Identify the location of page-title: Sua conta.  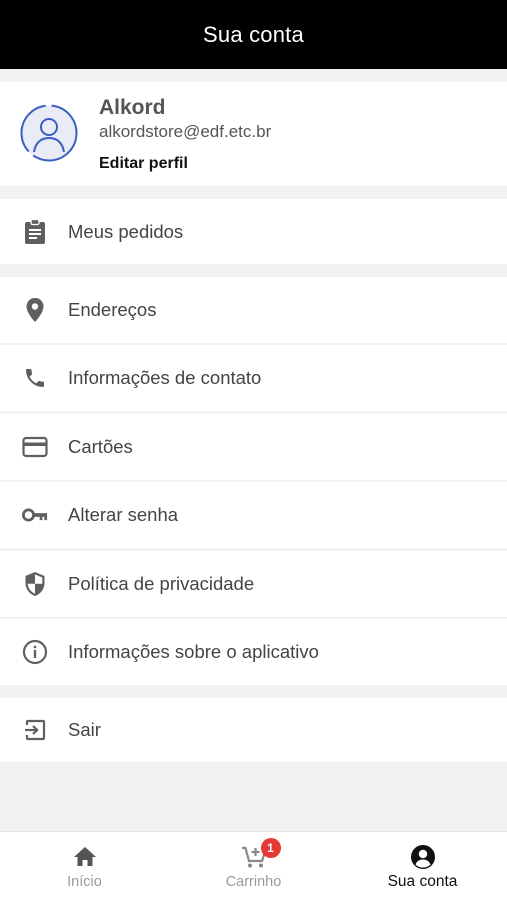
(253, 34).